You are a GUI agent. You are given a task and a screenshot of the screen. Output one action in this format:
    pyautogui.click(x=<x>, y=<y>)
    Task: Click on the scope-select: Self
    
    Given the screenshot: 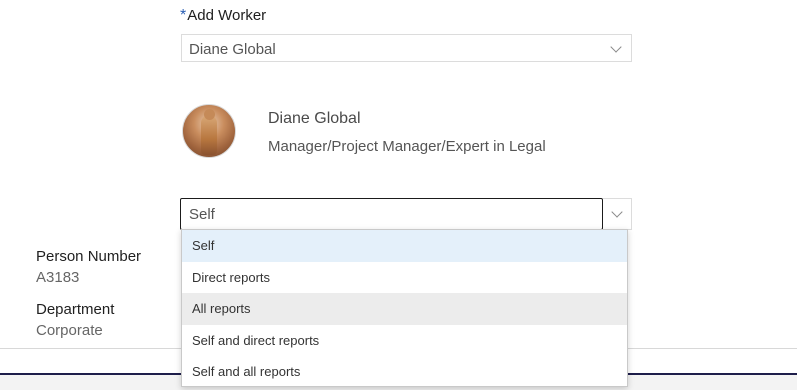 What is the action you would take?
    pyautogui.click(x=391, y=214)
    